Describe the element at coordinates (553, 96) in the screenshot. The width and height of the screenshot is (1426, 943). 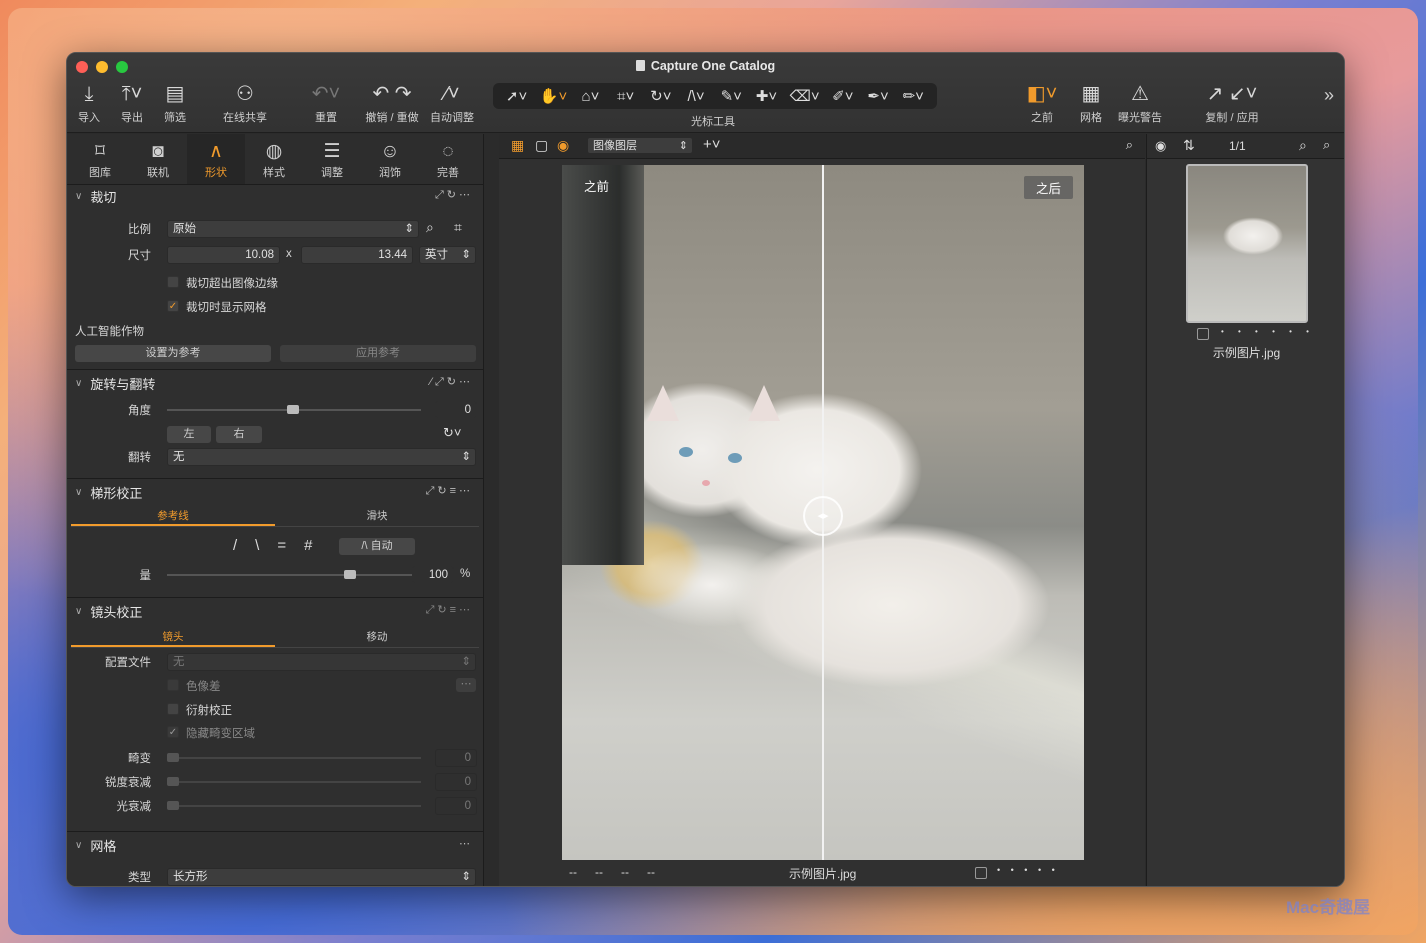
I see `hand-tool-icon: ✋˅` at that location.